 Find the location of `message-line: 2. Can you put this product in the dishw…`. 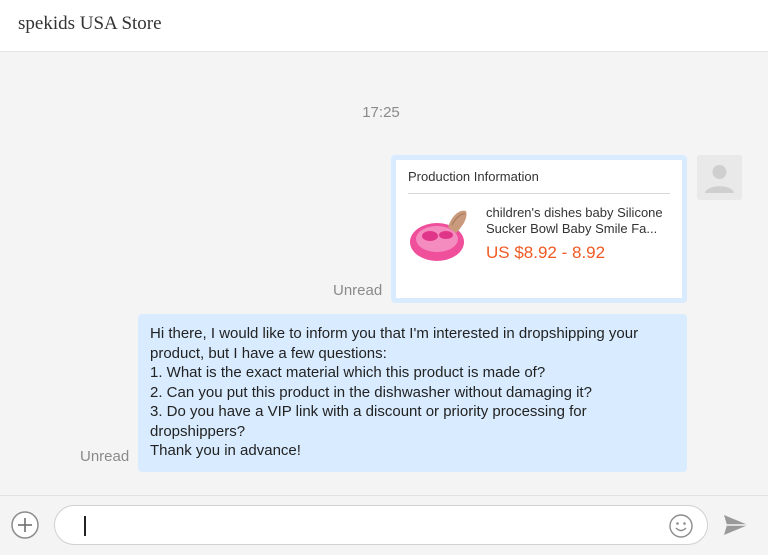

message-line: 2. Can you put this product in the dishw… is located at coordinates (371, 392).